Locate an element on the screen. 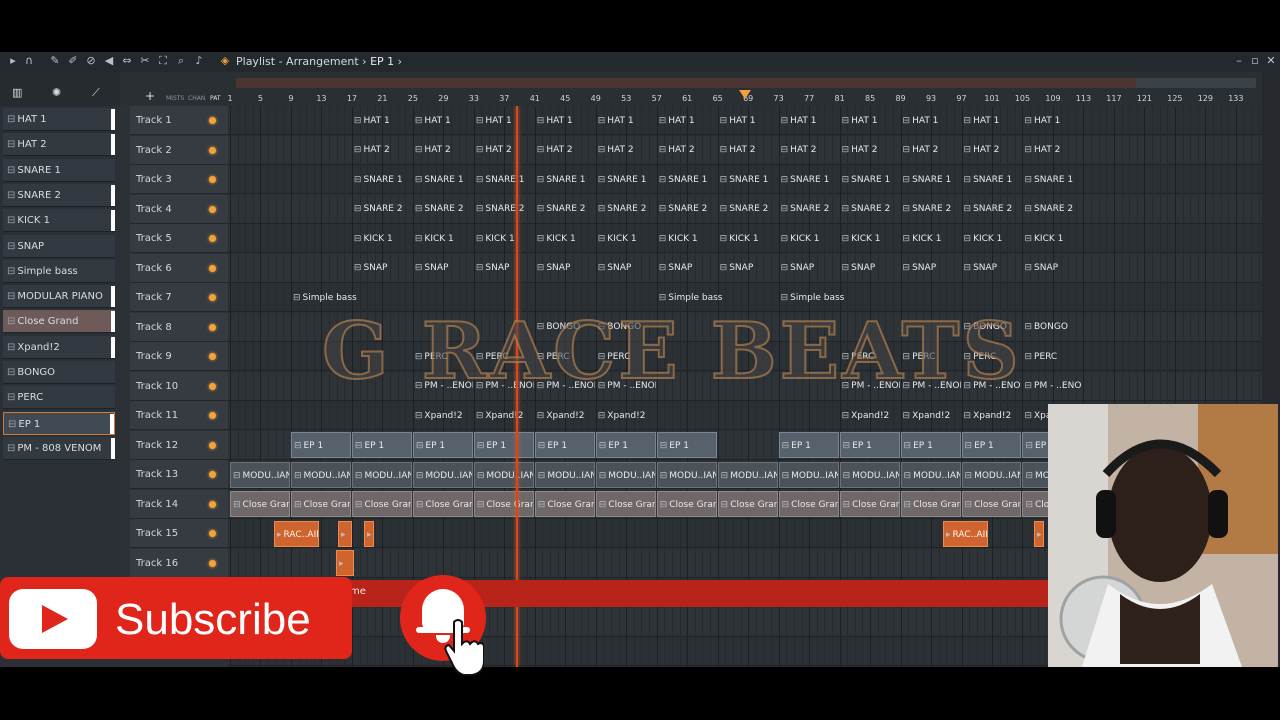 This screenshot has height=720, width=1280. track-header: Track 15 is located at coordinates (182, 533).